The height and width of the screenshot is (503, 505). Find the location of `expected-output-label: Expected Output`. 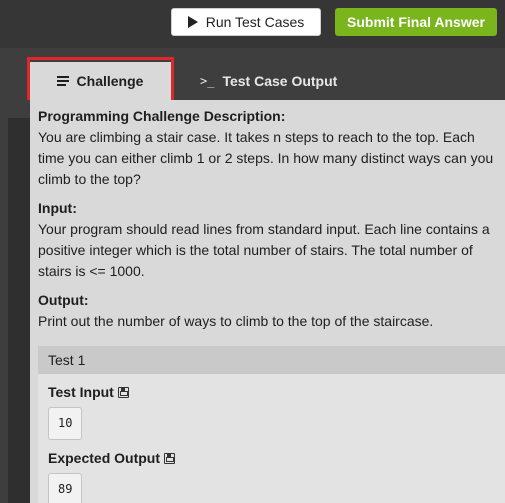

expected-output-label: Expected Output is located at coordinates (276, 458).